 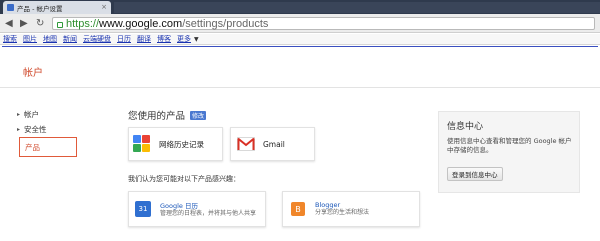 What do you see at coordinates (48, 129) in the screenshot?
I see `sidebar-item-security: ▸ 安全性` at bounding box center [48, 129].